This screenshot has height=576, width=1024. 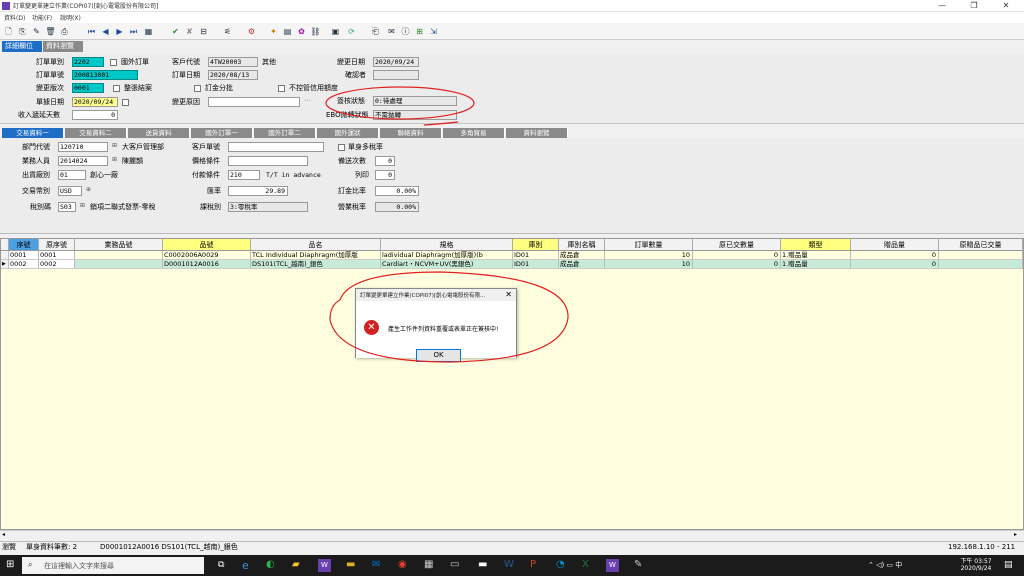 What do you see at coordinates (285, 133) in the screenshot?
I see `tab-foreign-2: 國外訂單二` at bounding box center [285, 133].